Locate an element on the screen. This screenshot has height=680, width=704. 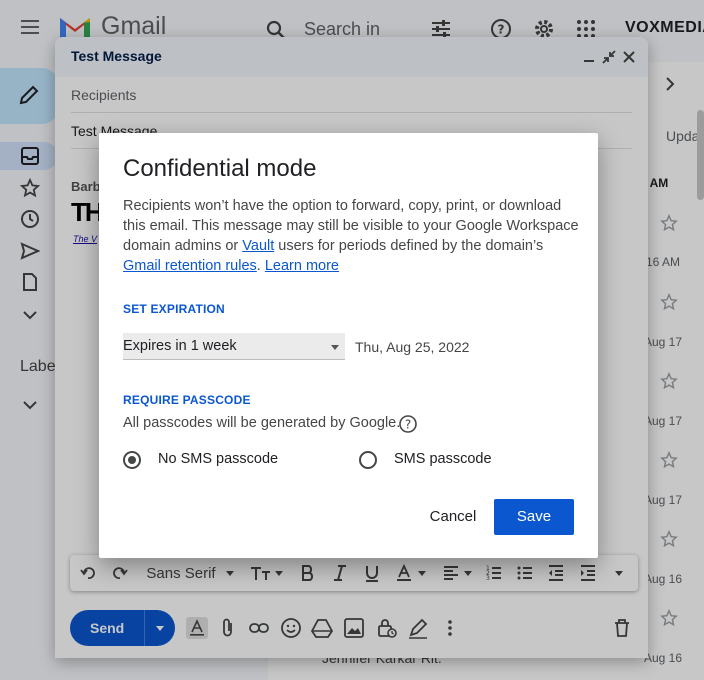
set-expiration-heading: SET EXPIRATION is located at coordinates (174, 309).